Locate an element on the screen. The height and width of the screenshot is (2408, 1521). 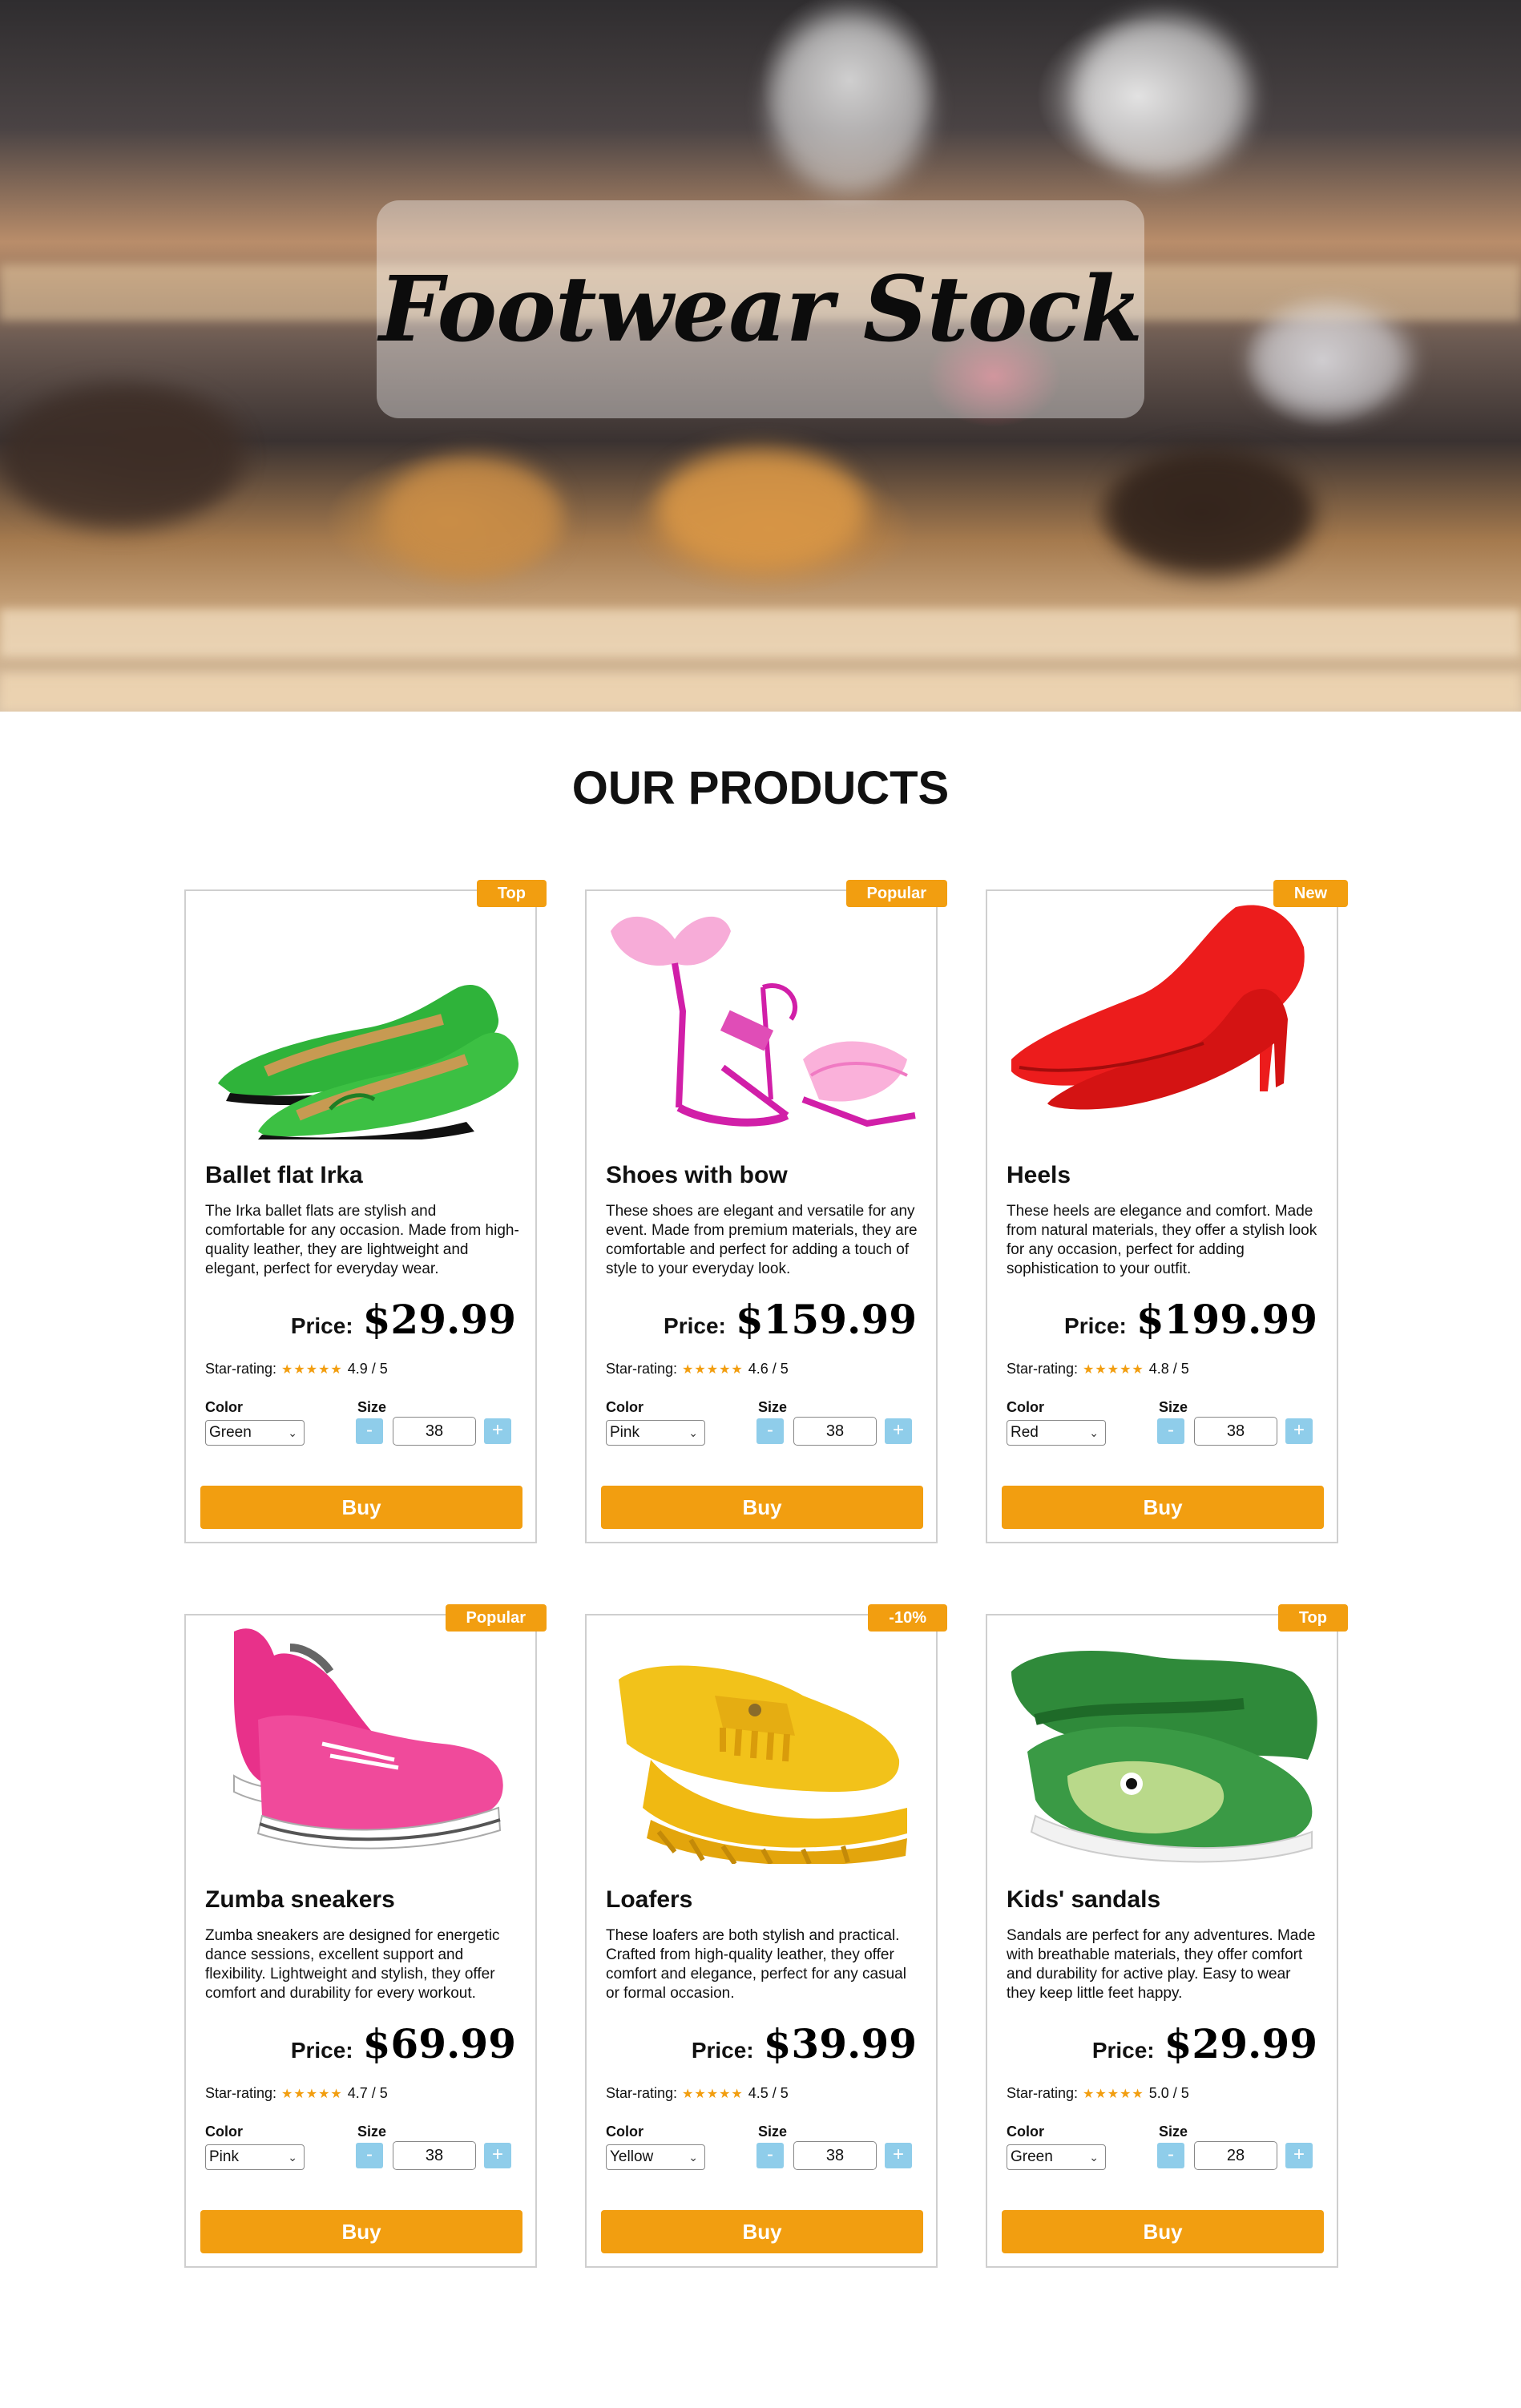
star-rating: Star-rating: ★★★★★ 4.6 / 5 is located at coordinates (697, 1369).